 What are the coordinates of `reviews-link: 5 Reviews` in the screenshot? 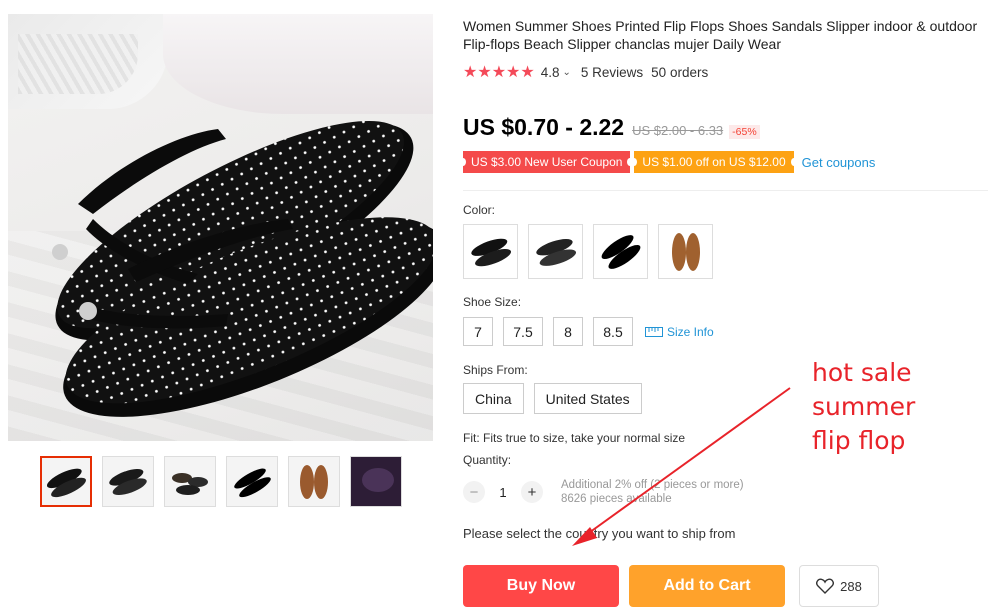 It's located at (612, 72).